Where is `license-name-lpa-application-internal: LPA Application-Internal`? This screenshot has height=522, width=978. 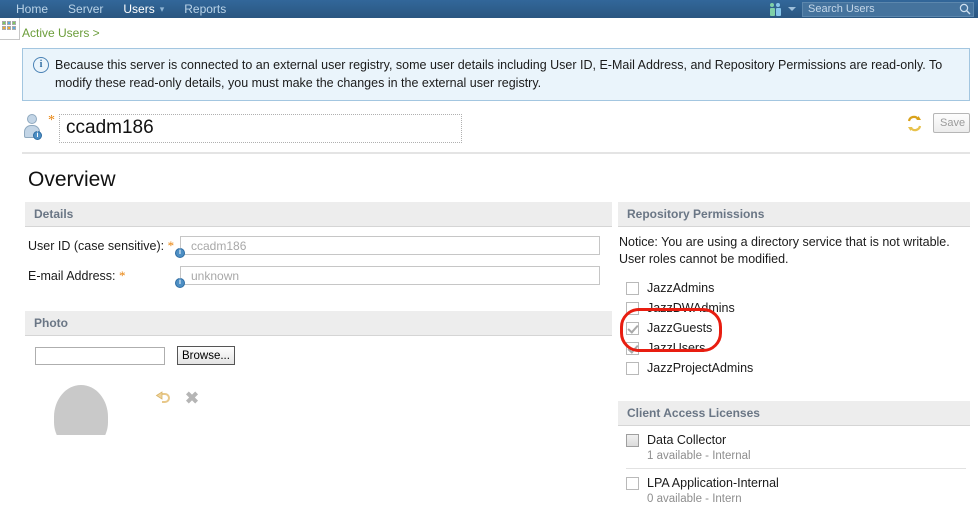
license-name-lpa-application-internal: LPA Application-Internal is located at coordinates (713, 483).